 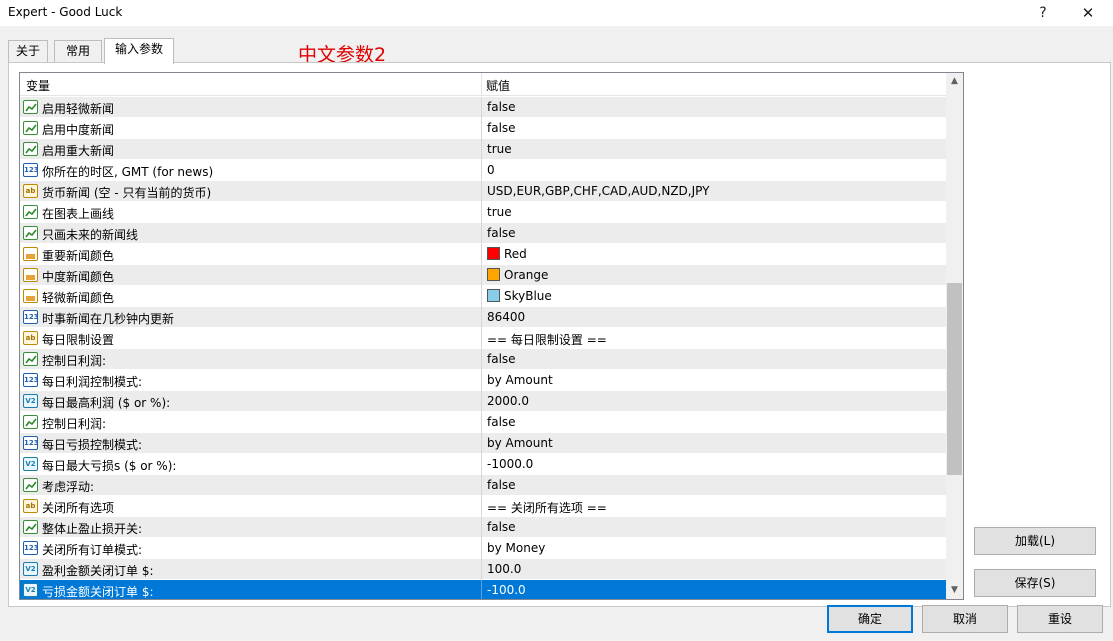 I want to click on variable-name: 每日利润控制模式:, so click(x=92, y=382).